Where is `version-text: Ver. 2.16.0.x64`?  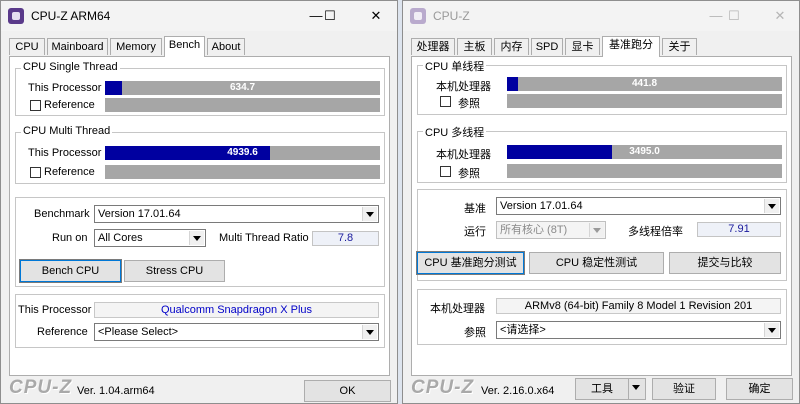 version-text: Ver. 2.16.0.x64 is located at coordinates (518, 391).